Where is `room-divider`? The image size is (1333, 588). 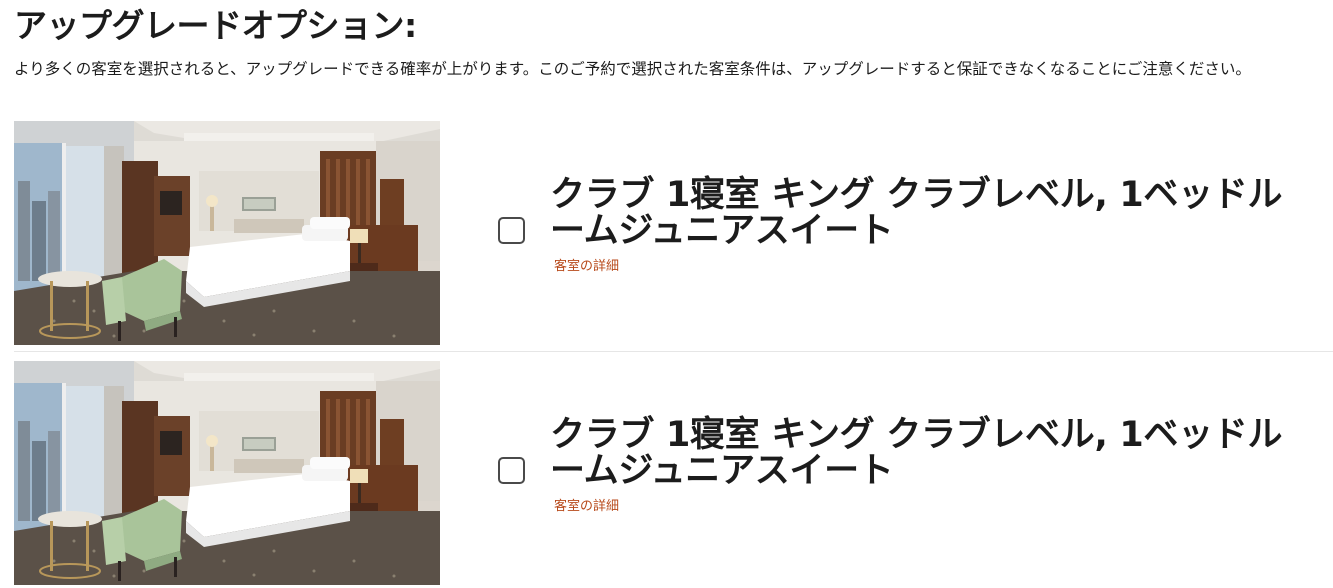
room-divider is located at coordinates (673, 351).